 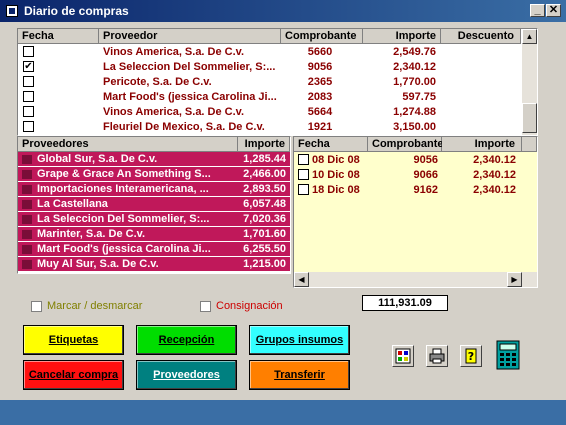 I want to click on row-proveedor: Fleuriel De Mexico, S.a. De C.v., so click(x=184, y=127).